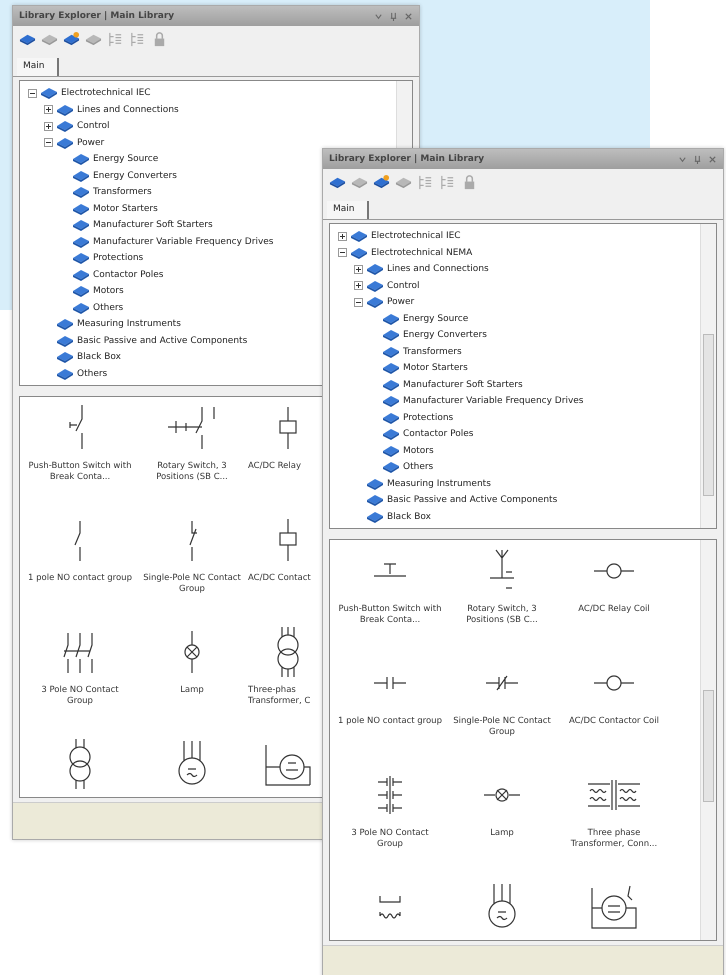  What do you see at coordinates (390, 721) in the screenshot?
I see `symbol-label: 1 pole NO contact group` at bounding box center [390, 721].